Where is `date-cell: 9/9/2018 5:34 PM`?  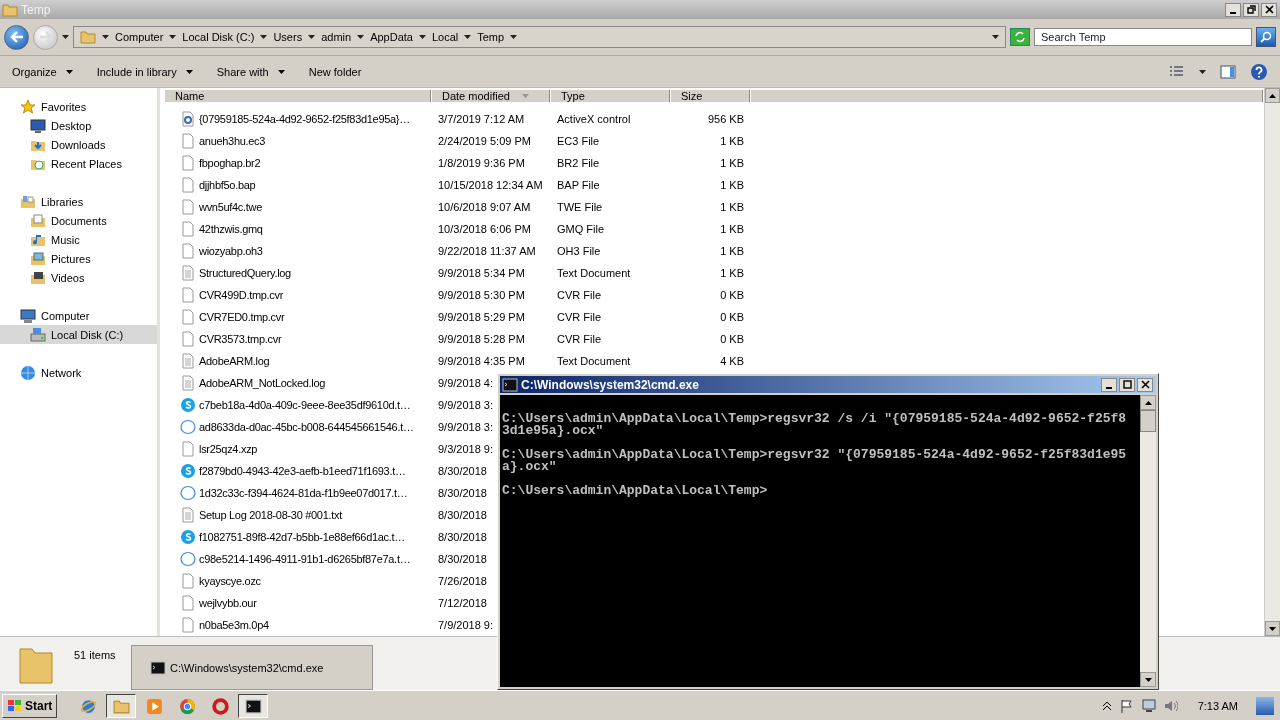 date-cell: 9/9/2018 5:34 PM is located at coordinates (481, 273).